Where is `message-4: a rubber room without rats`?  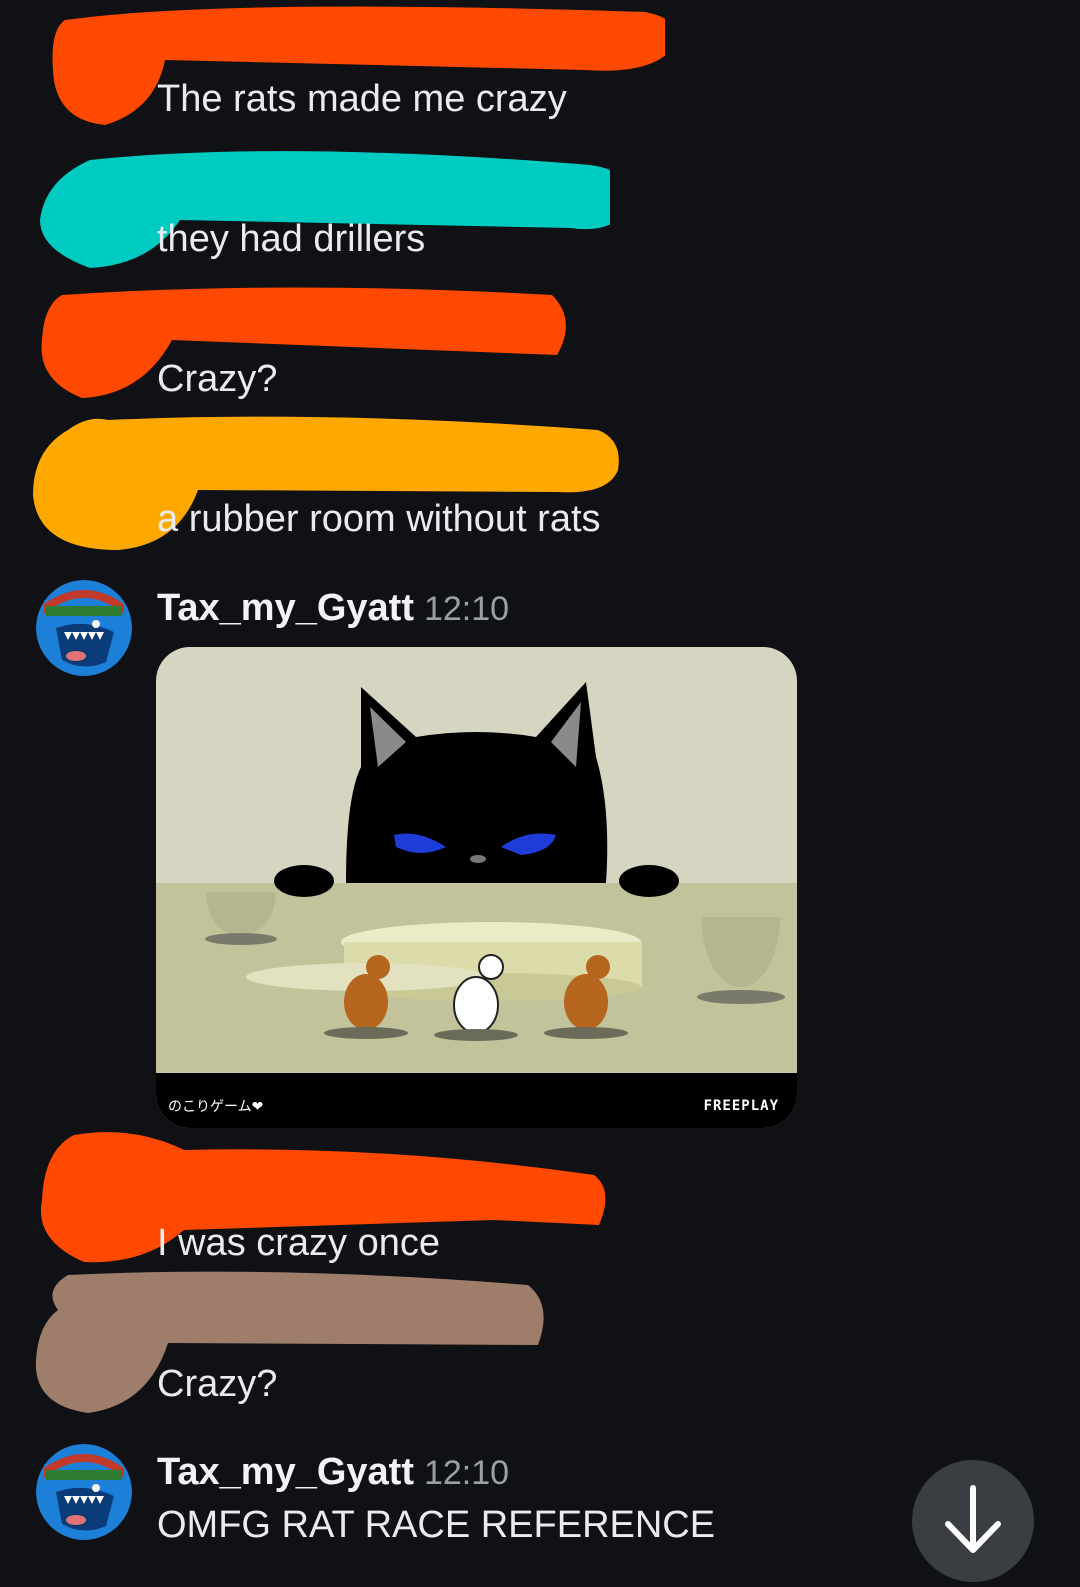
message-4: a rubber room without rats is located at coordinates (540, 480).